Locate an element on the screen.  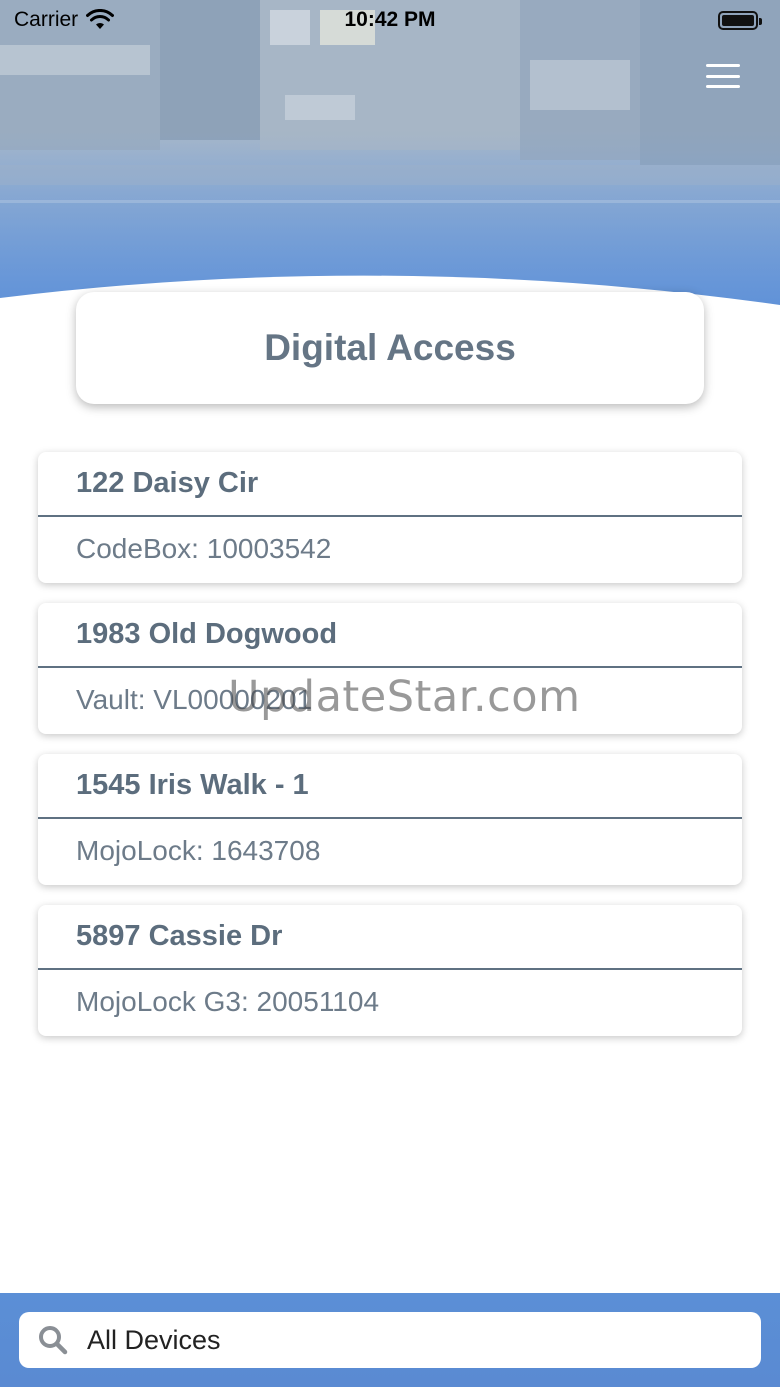
bottom-search-bar: All Devices is located at coordinates (390, 1340).